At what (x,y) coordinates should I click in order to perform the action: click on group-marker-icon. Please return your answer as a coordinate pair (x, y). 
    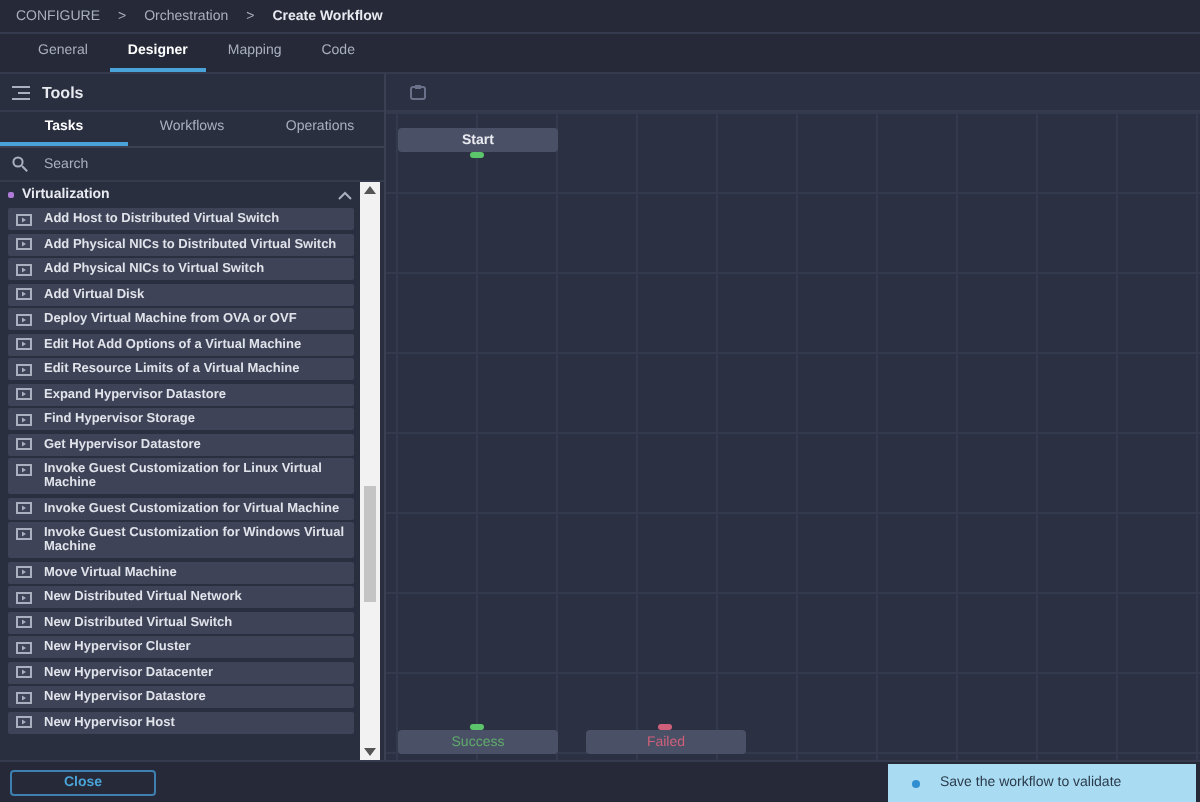
    Looking at the image, I should click on (11, 194).